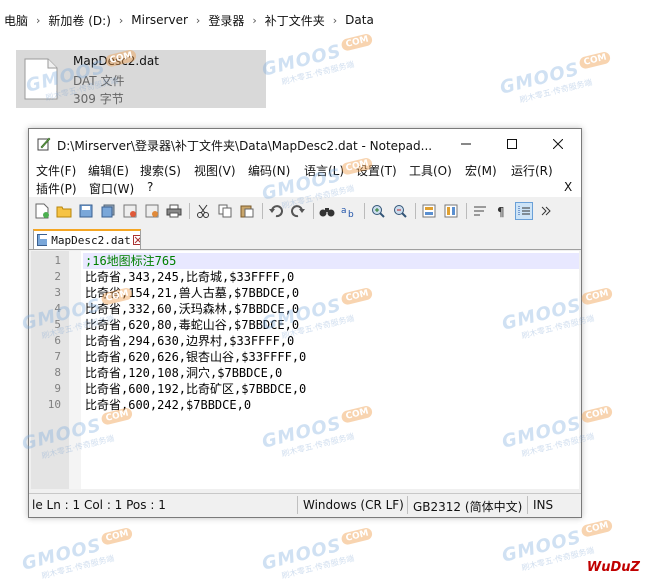  I want to click on cut-button, so click(203, 211).